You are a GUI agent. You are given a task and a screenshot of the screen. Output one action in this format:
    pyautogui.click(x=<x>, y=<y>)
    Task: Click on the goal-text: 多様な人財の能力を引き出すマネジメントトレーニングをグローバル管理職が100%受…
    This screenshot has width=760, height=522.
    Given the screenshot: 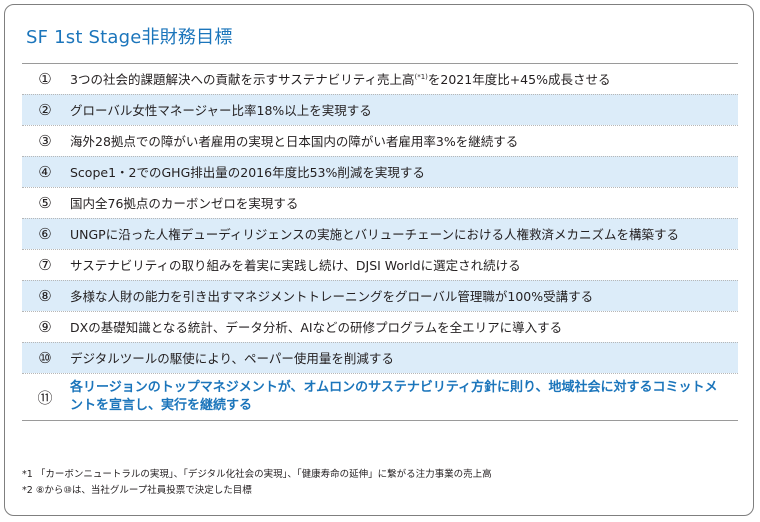 What is the action you would take?
    pyautogui.click(x=332, y=296)
    